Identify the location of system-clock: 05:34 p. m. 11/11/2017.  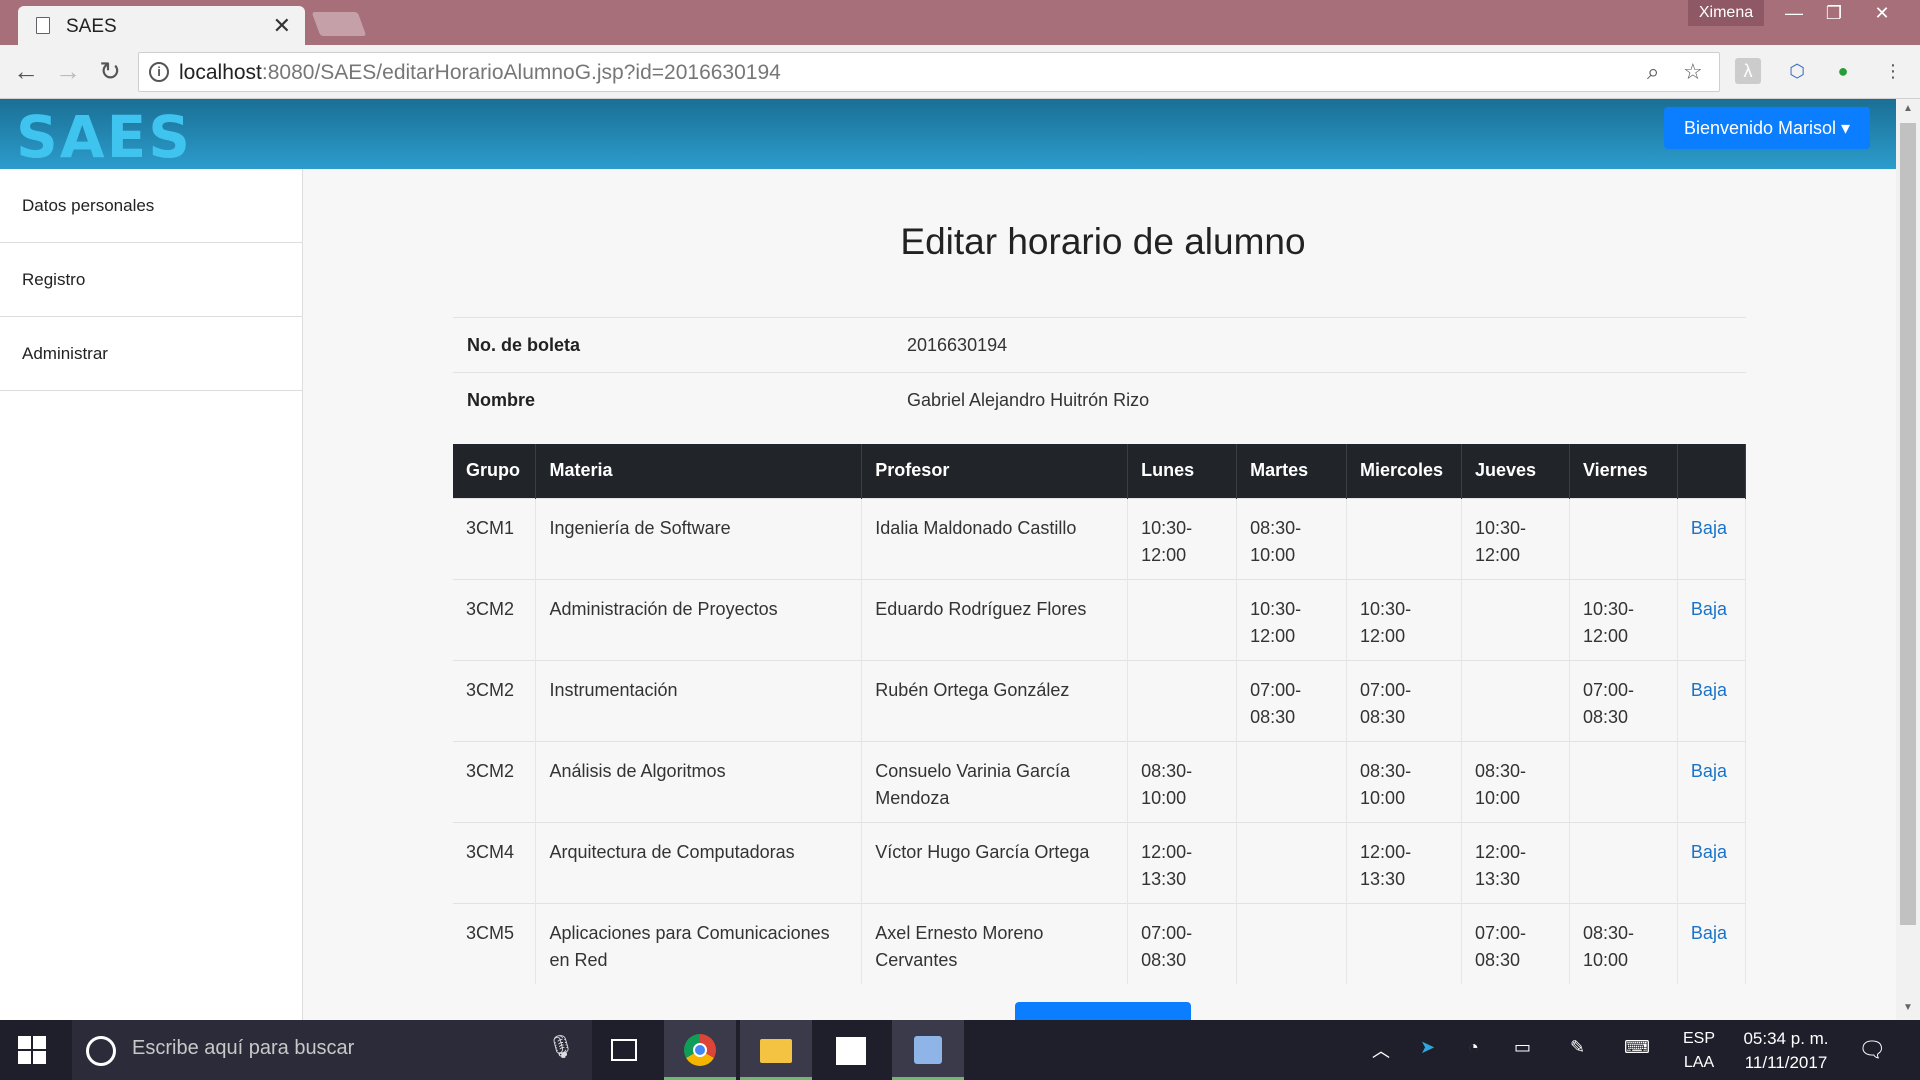
(1786, 1051).